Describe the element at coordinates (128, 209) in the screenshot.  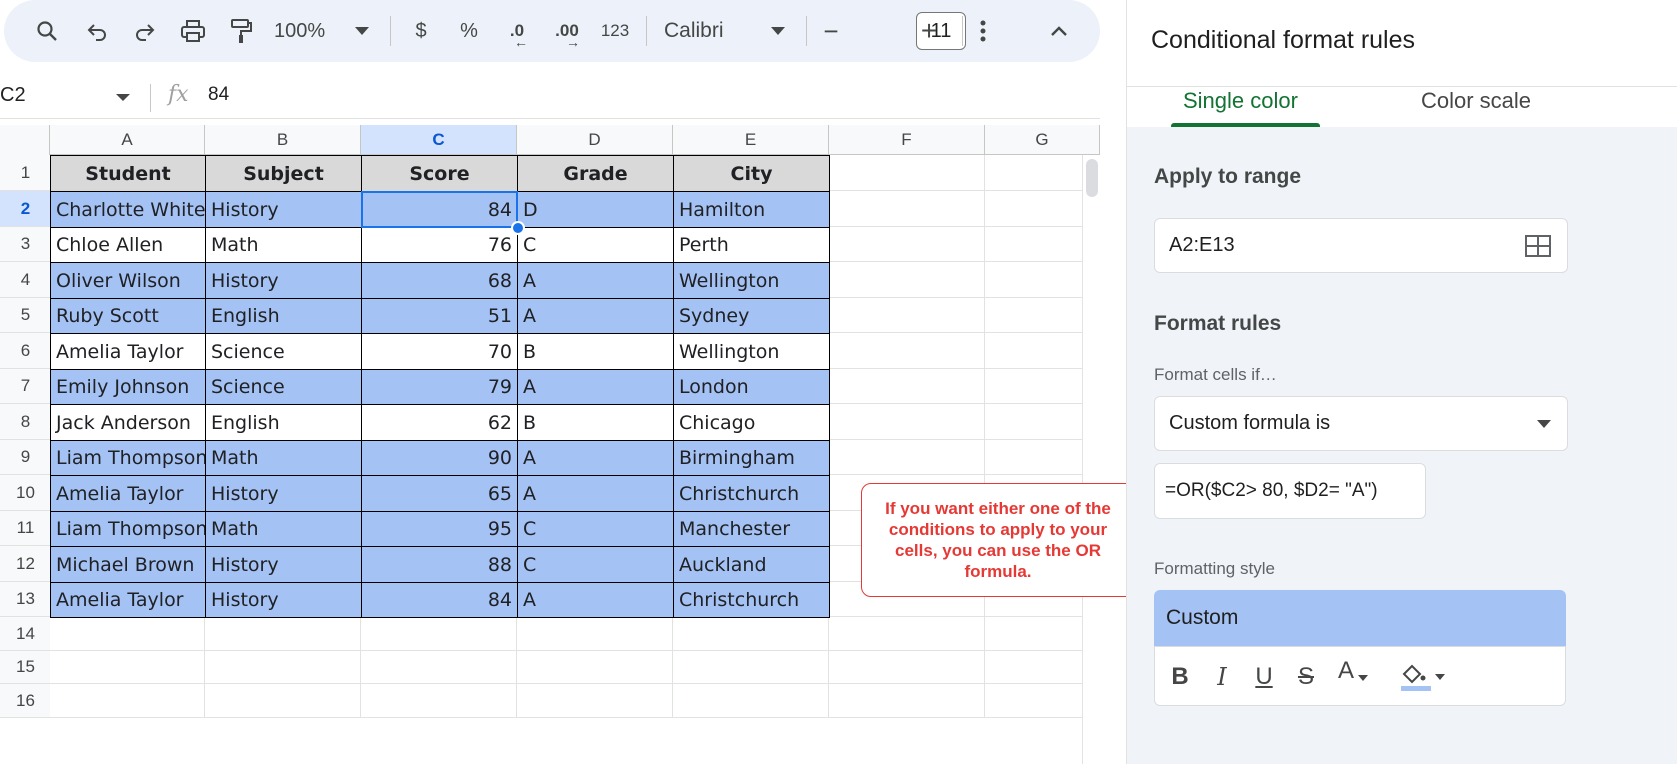
I see `table-cell: Charlotte White` at that location.